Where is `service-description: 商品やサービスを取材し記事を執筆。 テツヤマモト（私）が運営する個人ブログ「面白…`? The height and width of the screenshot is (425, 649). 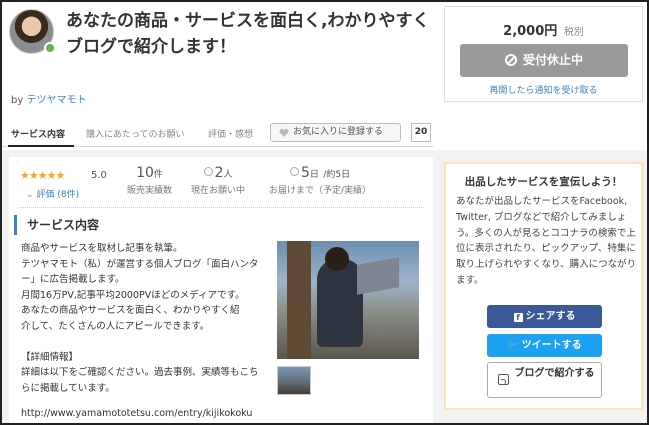 service-description: 商品やサービスを取材し記事を執筆。 テツヤマモト（私）が運営する個人ブログ「面白… is located at coordinates (148, 318).